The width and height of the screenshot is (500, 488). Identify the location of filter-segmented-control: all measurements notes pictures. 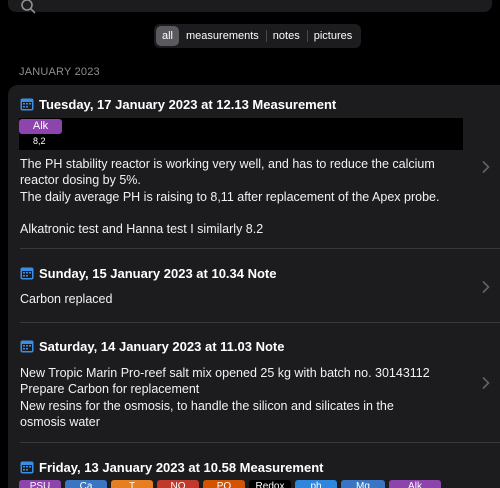
(258, 36).